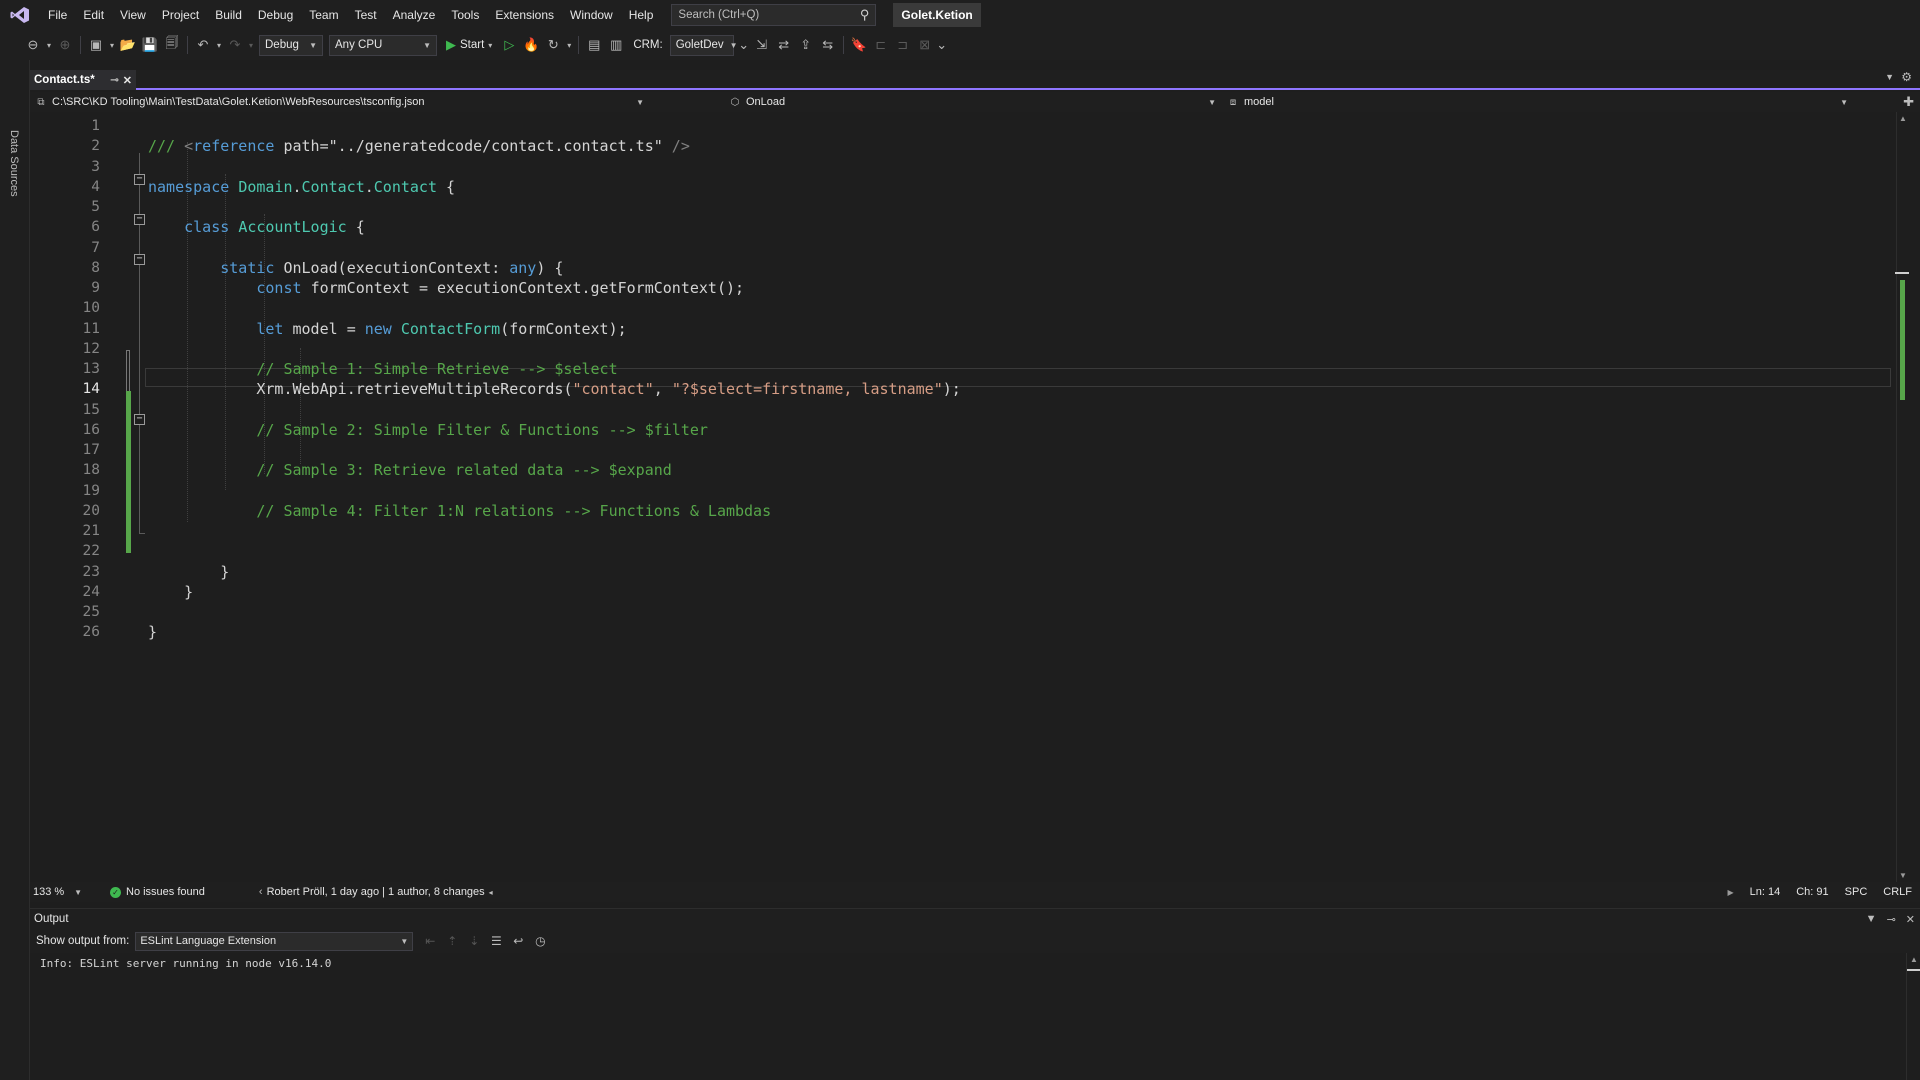  I want to click on visual-studio-logo-icon, so click(20, 15).